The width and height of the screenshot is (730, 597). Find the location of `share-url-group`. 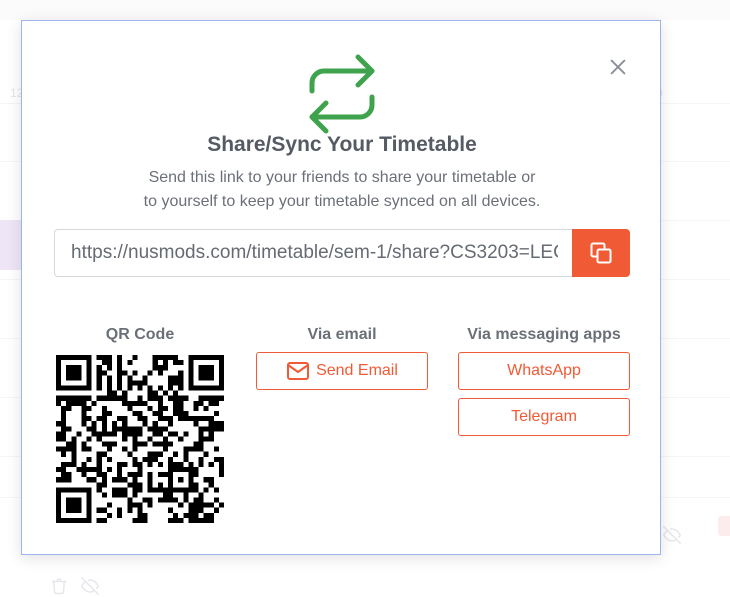

share-url-group is located at coordinates (342, 253).